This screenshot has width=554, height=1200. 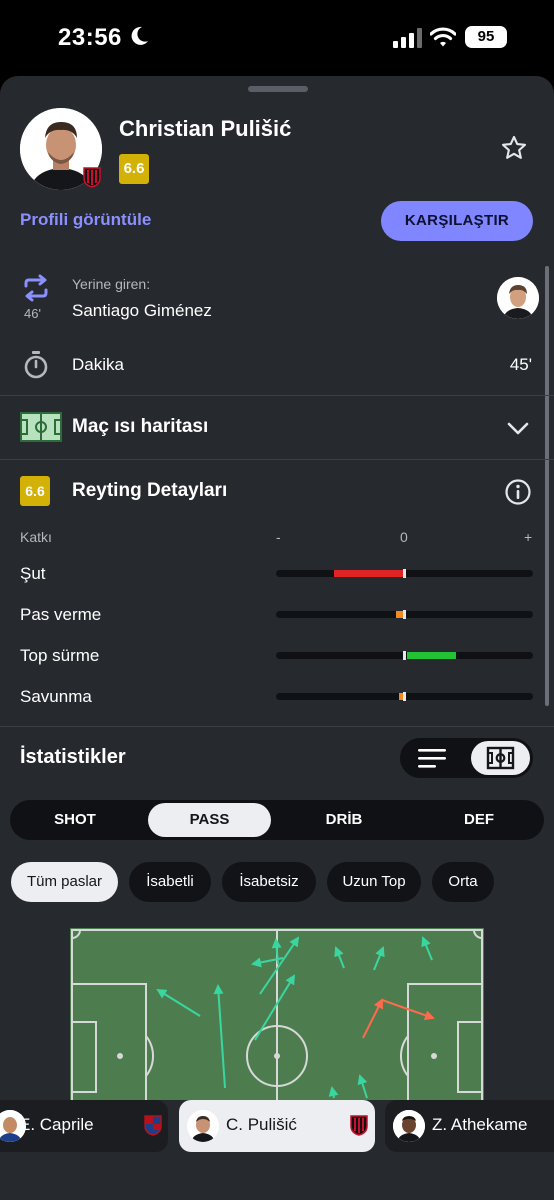 What do you see at coordinates (56, 696) in the screenshot?
I see `metric-label-defense: Savunma` at bounding box center [56, 696].